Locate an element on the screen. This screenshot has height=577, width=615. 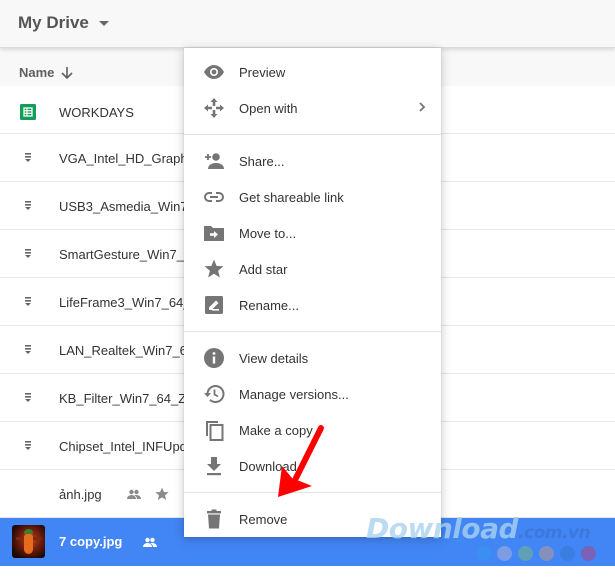
selected-file-name: 7 copy.jpg is located at coordinates (91, 541).